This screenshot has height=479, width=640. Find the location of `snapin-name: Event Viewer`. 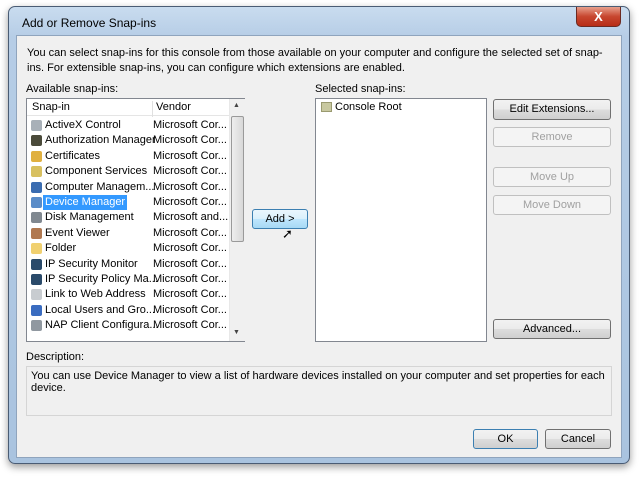

snapin-name: Event Viewer is located at coordinates (77, 232).